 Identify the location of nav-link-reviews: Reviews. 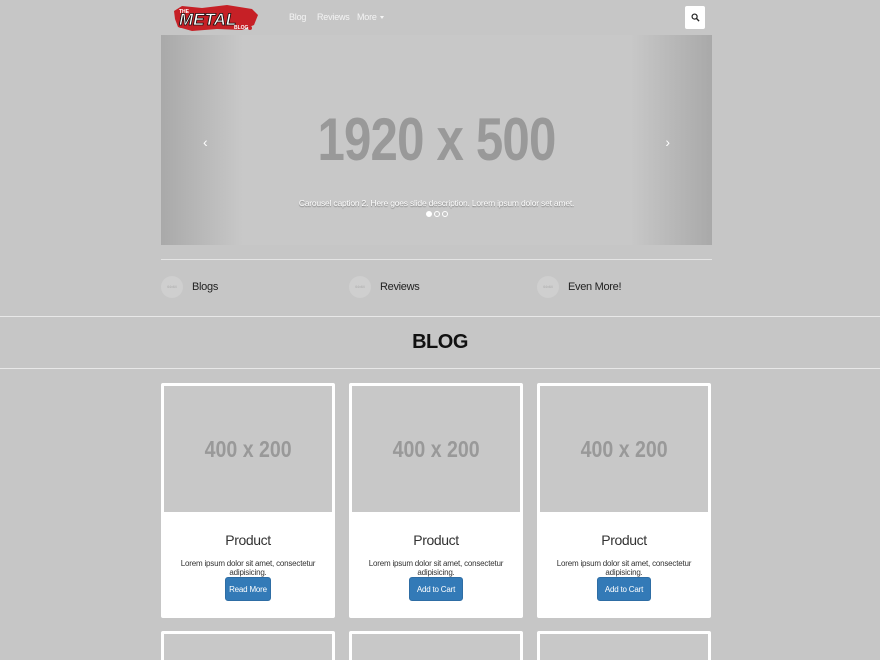
(333, 17).